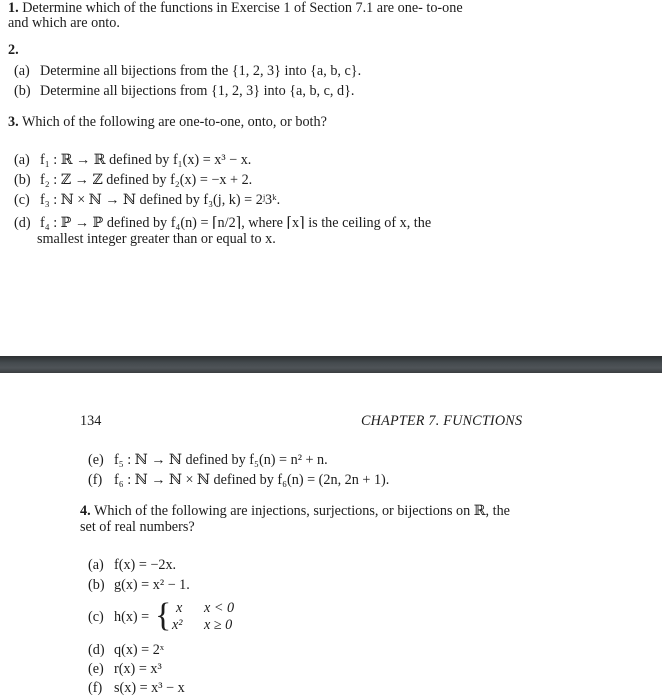  What do you see at coordinates (132, 617) in the screenshot?
I see `item-text: h(x) =` at bounding box center [132, 617].